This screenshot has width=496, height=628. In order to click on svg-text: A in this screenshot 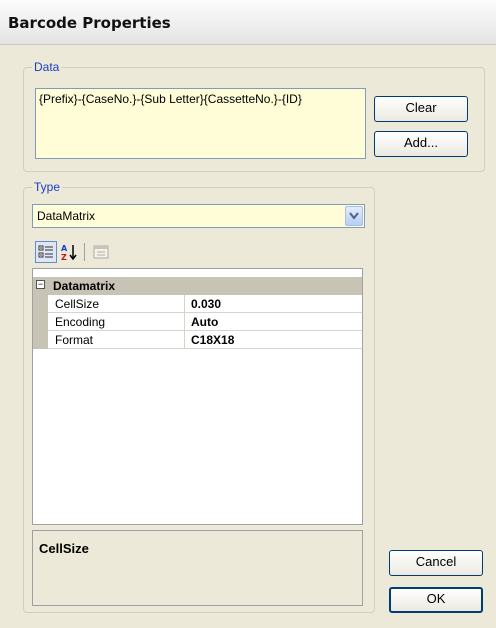, I will do `click(64, 248)`.